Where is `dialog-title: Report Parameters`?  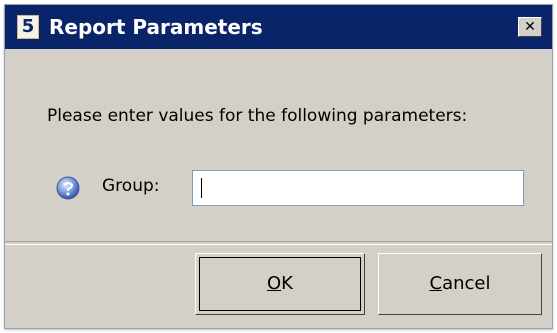
dialog-title: Report Parameters is located at coordinates (156, 27).